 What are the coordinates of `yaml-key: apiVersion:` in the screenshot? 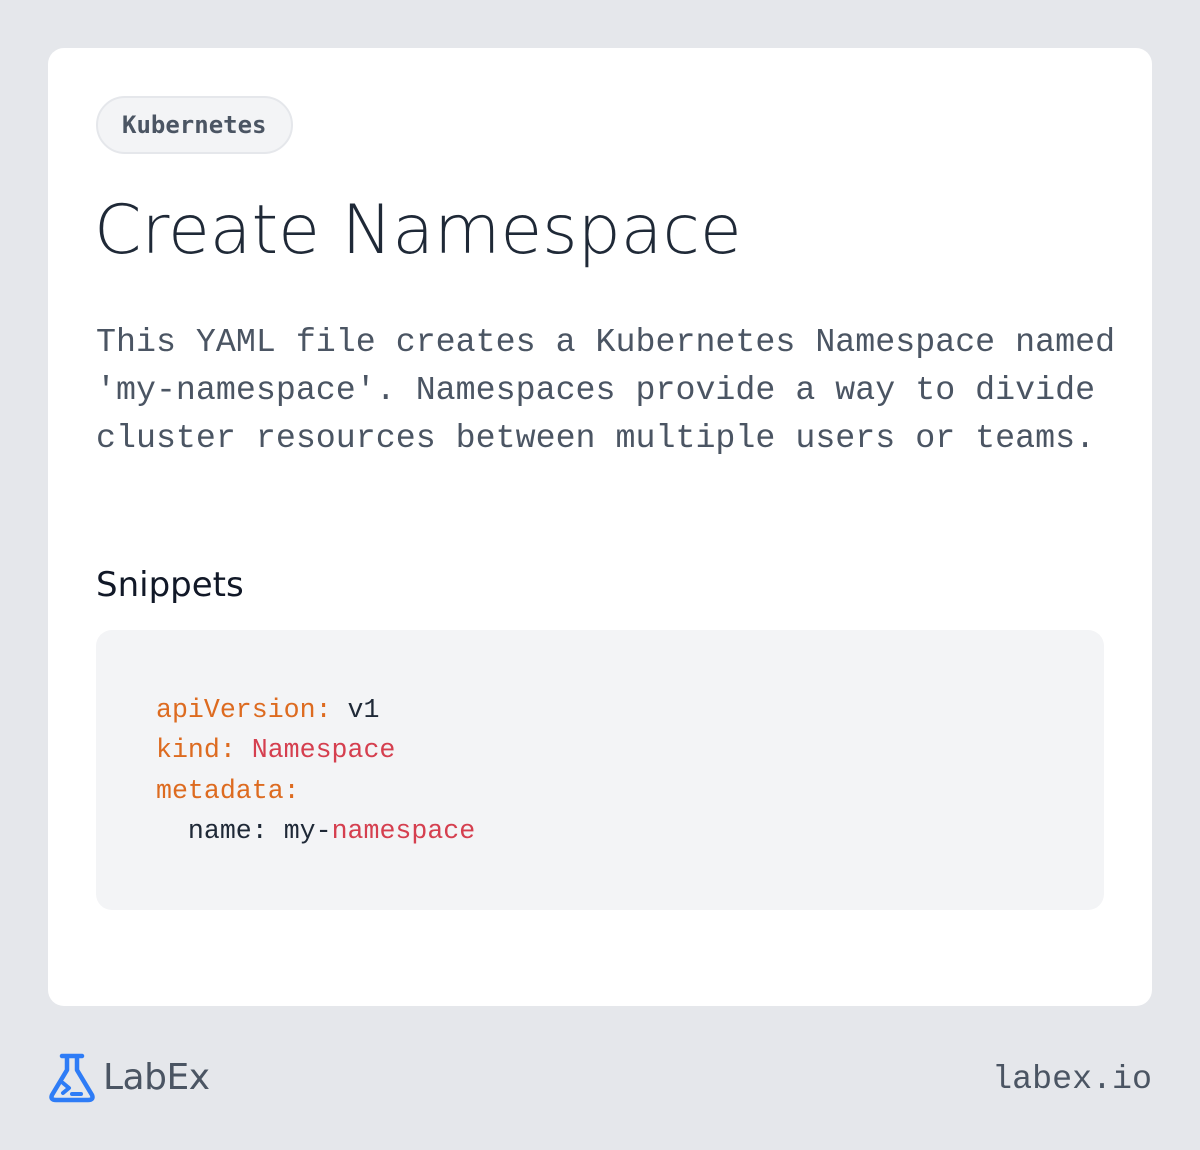 It's located at (244, 710).